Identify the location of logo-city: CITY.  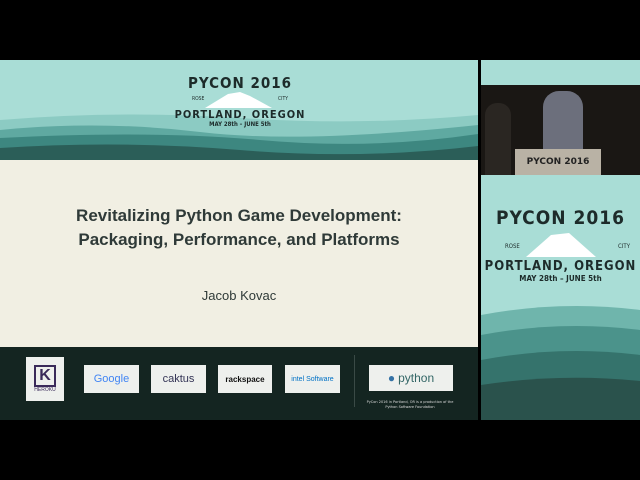
(283, 99).